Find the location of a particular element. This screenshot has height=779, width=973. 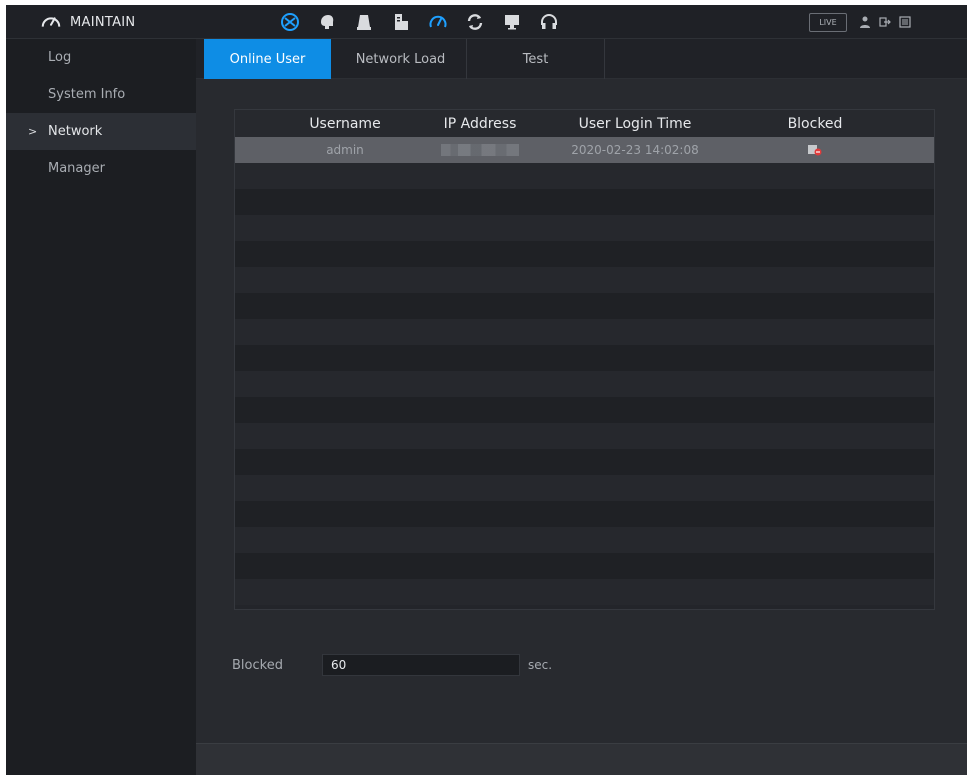

blocked-unit: sec. is located at coordinates (540, 665).